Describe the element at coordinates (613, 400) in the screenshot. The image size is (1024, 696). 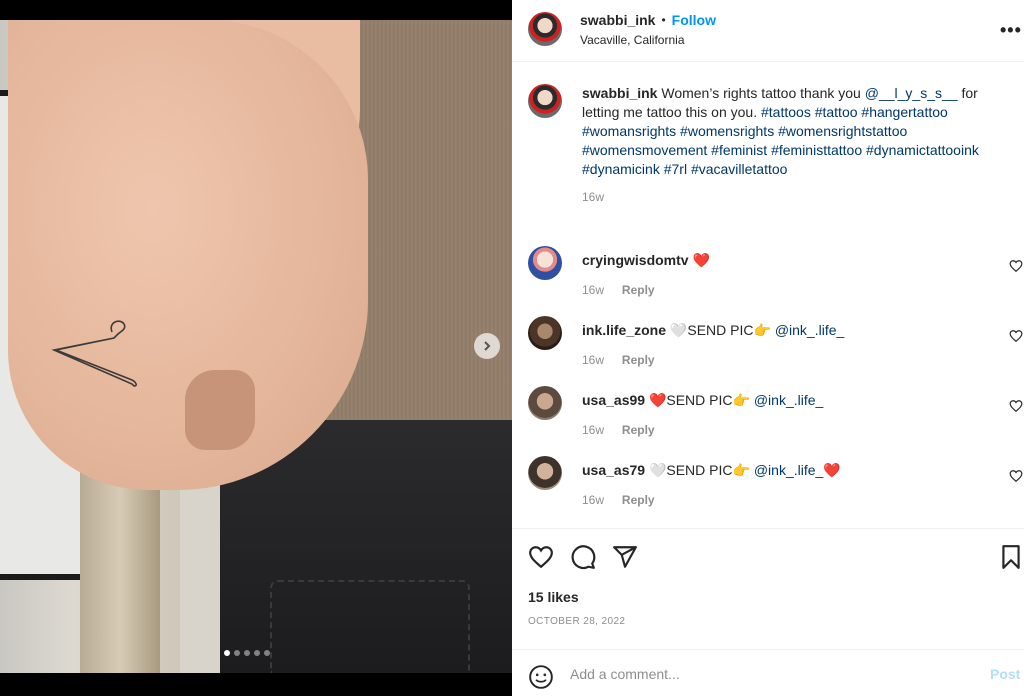
I see `comment-username: usa_as99` at that location.